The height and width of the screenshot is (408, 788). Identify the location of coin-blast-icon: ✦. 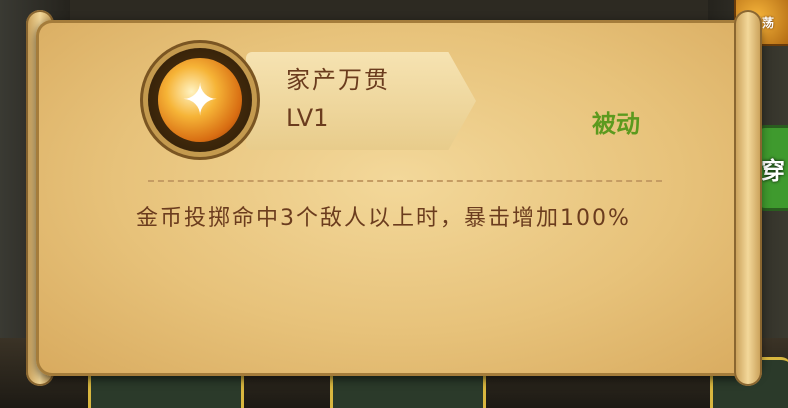
(200, 100).